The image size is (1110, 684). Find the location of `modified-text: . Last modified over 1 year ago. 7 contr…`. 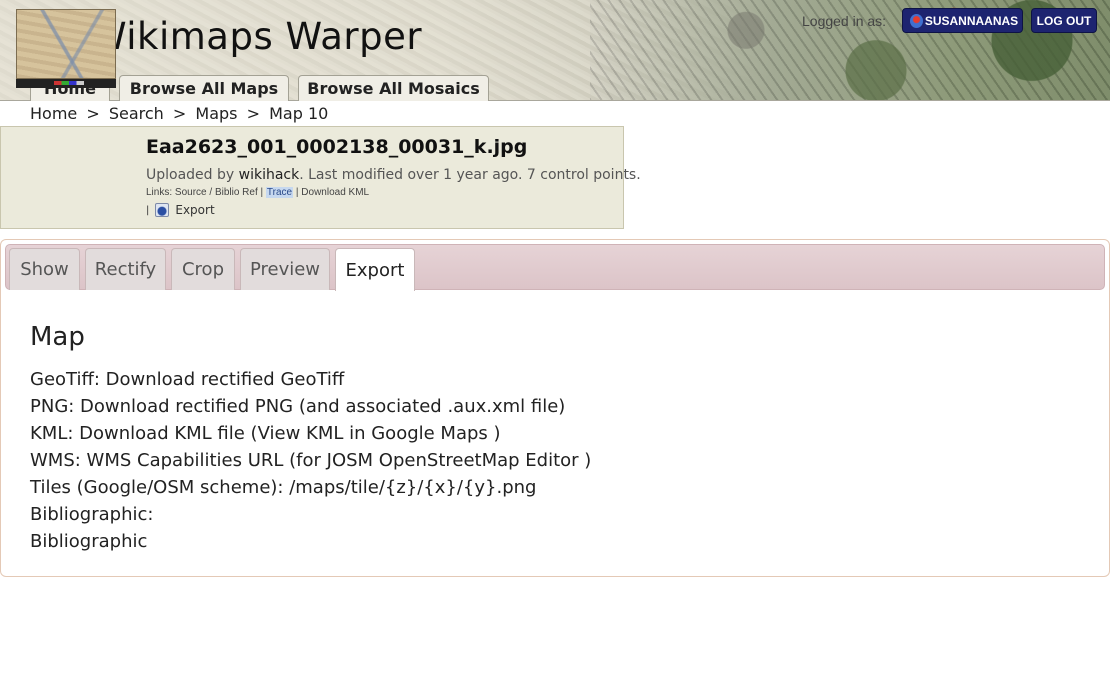

modified-text: . Last modified over 1 year ago. 7 contr… is located at coordinates (470, 175).